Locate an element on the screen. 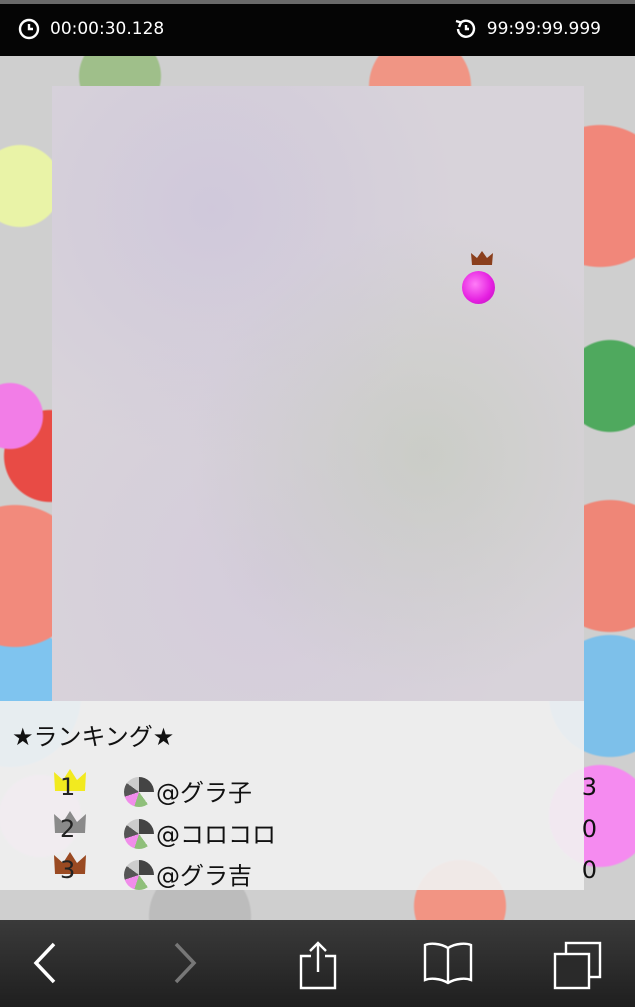 Image resolution: width=635 pixels, height=1007 pixels. back-icon is located at coordinates (45, 963).